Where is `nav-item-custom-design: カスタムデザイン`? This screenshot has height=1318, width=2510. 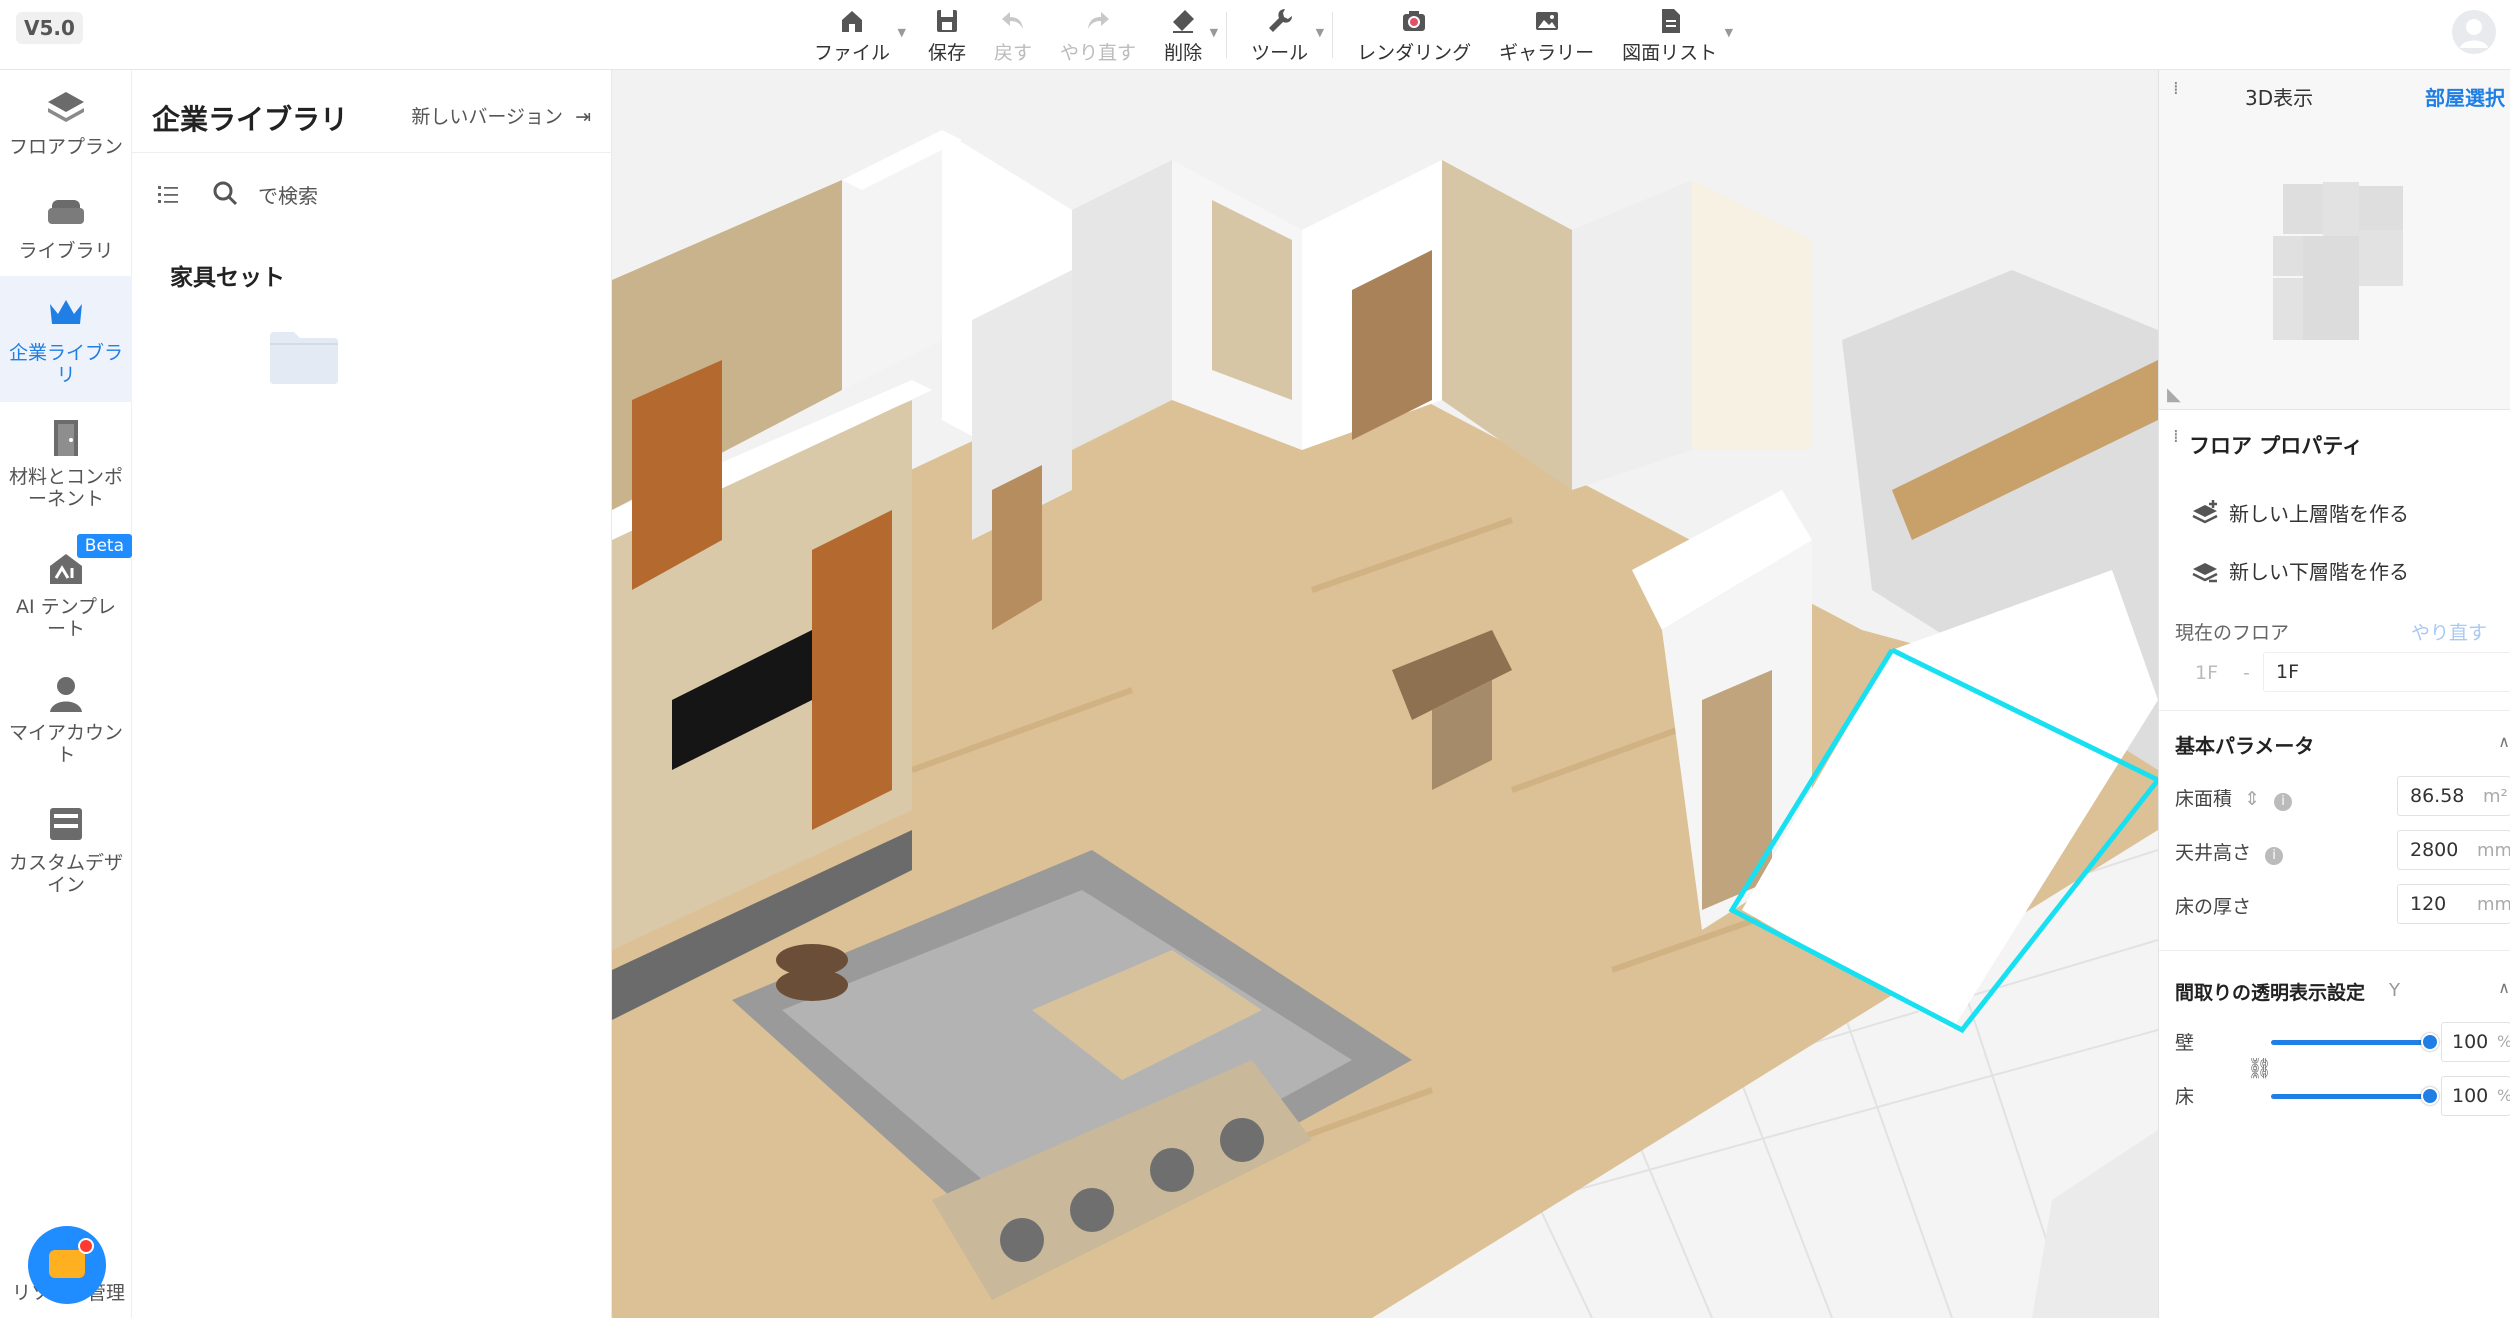
nav-item-custom-design: カスタムデザイン is located at coordinates (66, 864).